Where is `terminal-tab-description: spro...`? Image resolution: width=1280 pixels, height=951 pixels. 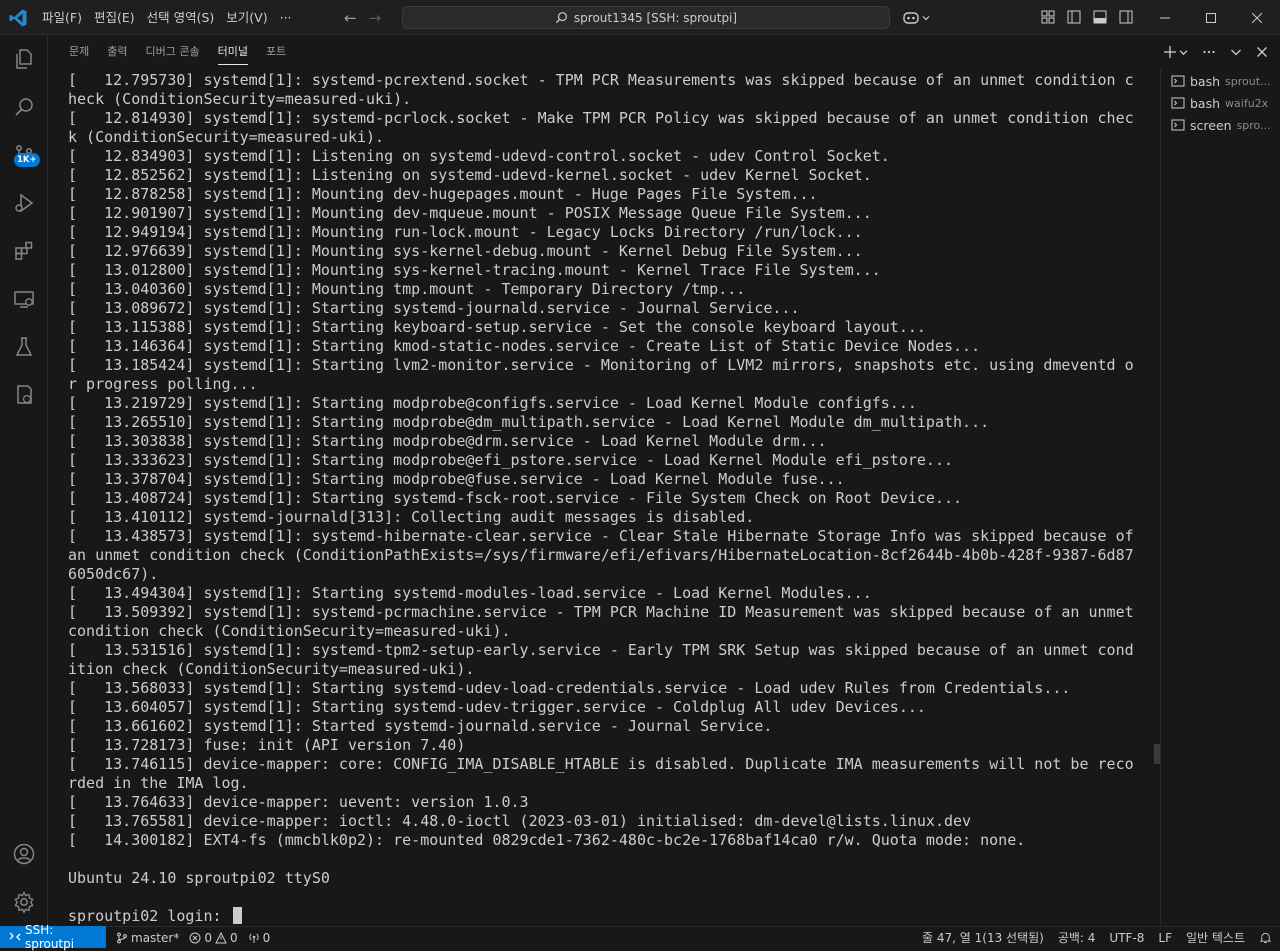
terminal-tab-description: spro... is located at coordinates (1253, 125).